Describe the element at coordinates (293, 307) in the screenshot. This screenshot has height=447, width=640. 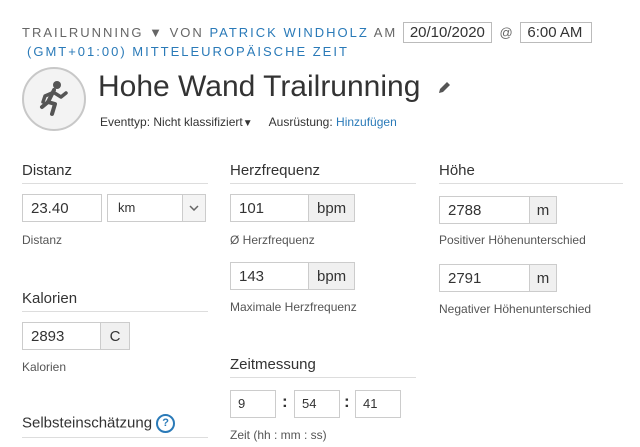
I see `max-heart-rate-caption: Maximale Herzfrequenz` at that location.